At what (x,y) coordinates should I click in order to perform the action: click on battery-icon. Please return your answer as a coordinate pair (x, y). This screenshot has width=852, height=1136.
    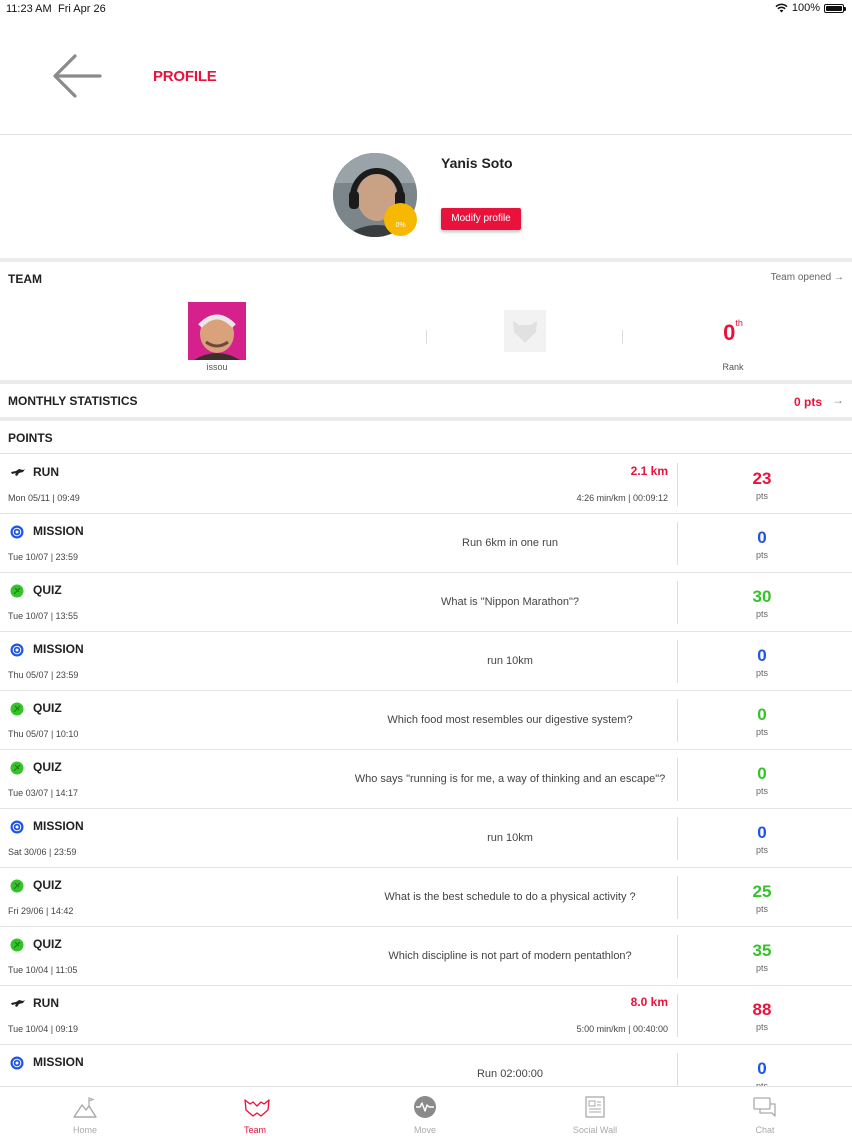
    Looking at the image, I should click on (835, 8).